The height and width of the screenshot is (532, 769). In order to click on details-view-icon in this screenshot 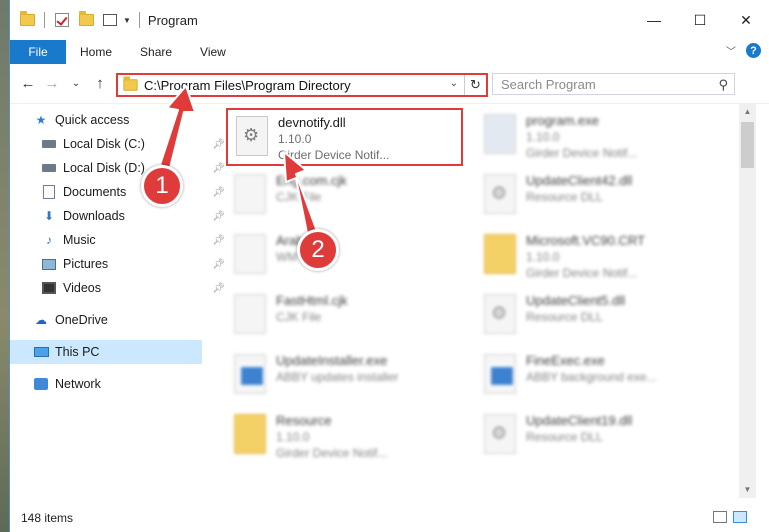, I will do `click(720, 517)`.